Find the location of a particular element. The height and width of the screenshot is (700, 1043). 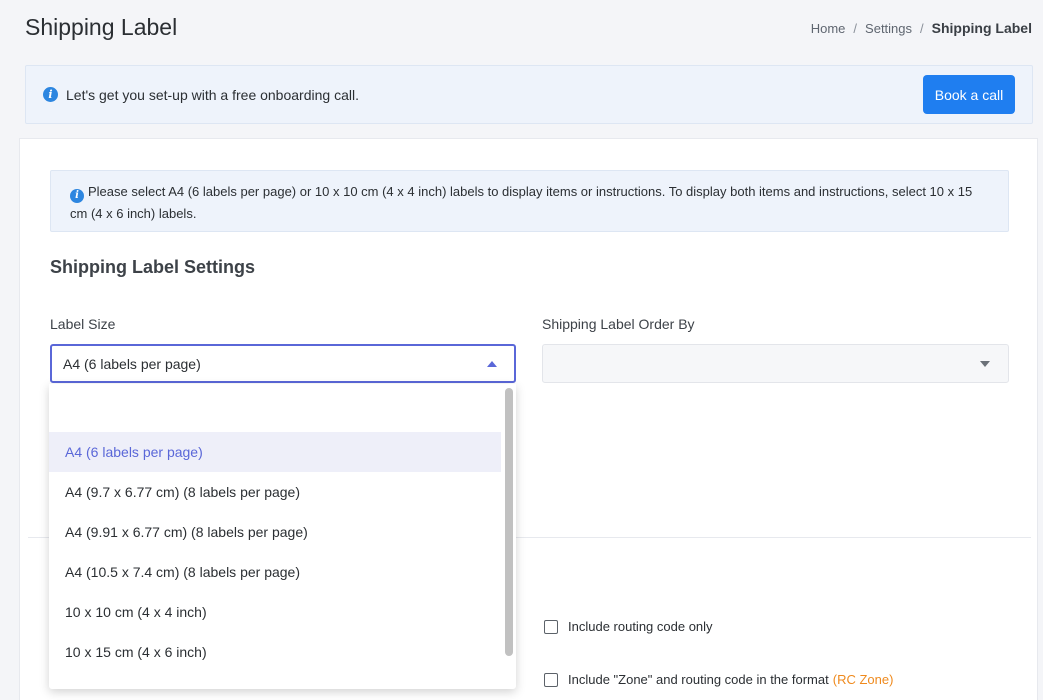

zone-routing-checkbox is located at coordinates (551, 679).